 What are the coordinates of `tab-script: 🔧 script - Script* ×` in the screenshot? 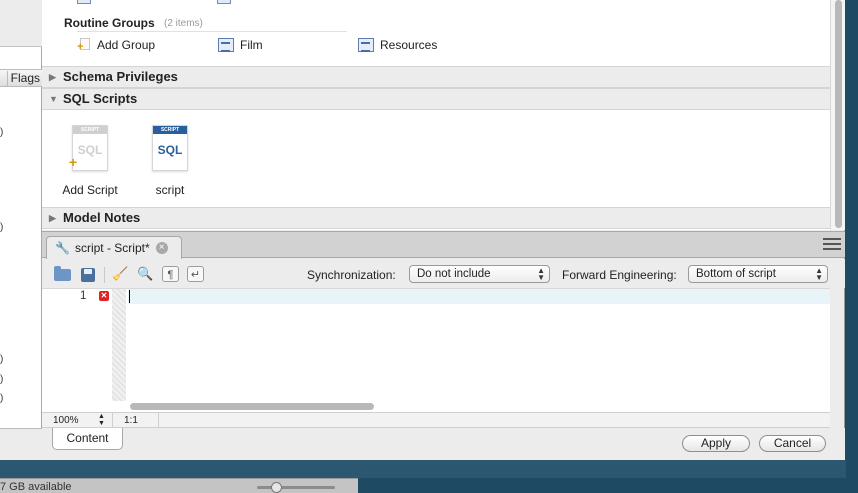 It's located at (114, 247).